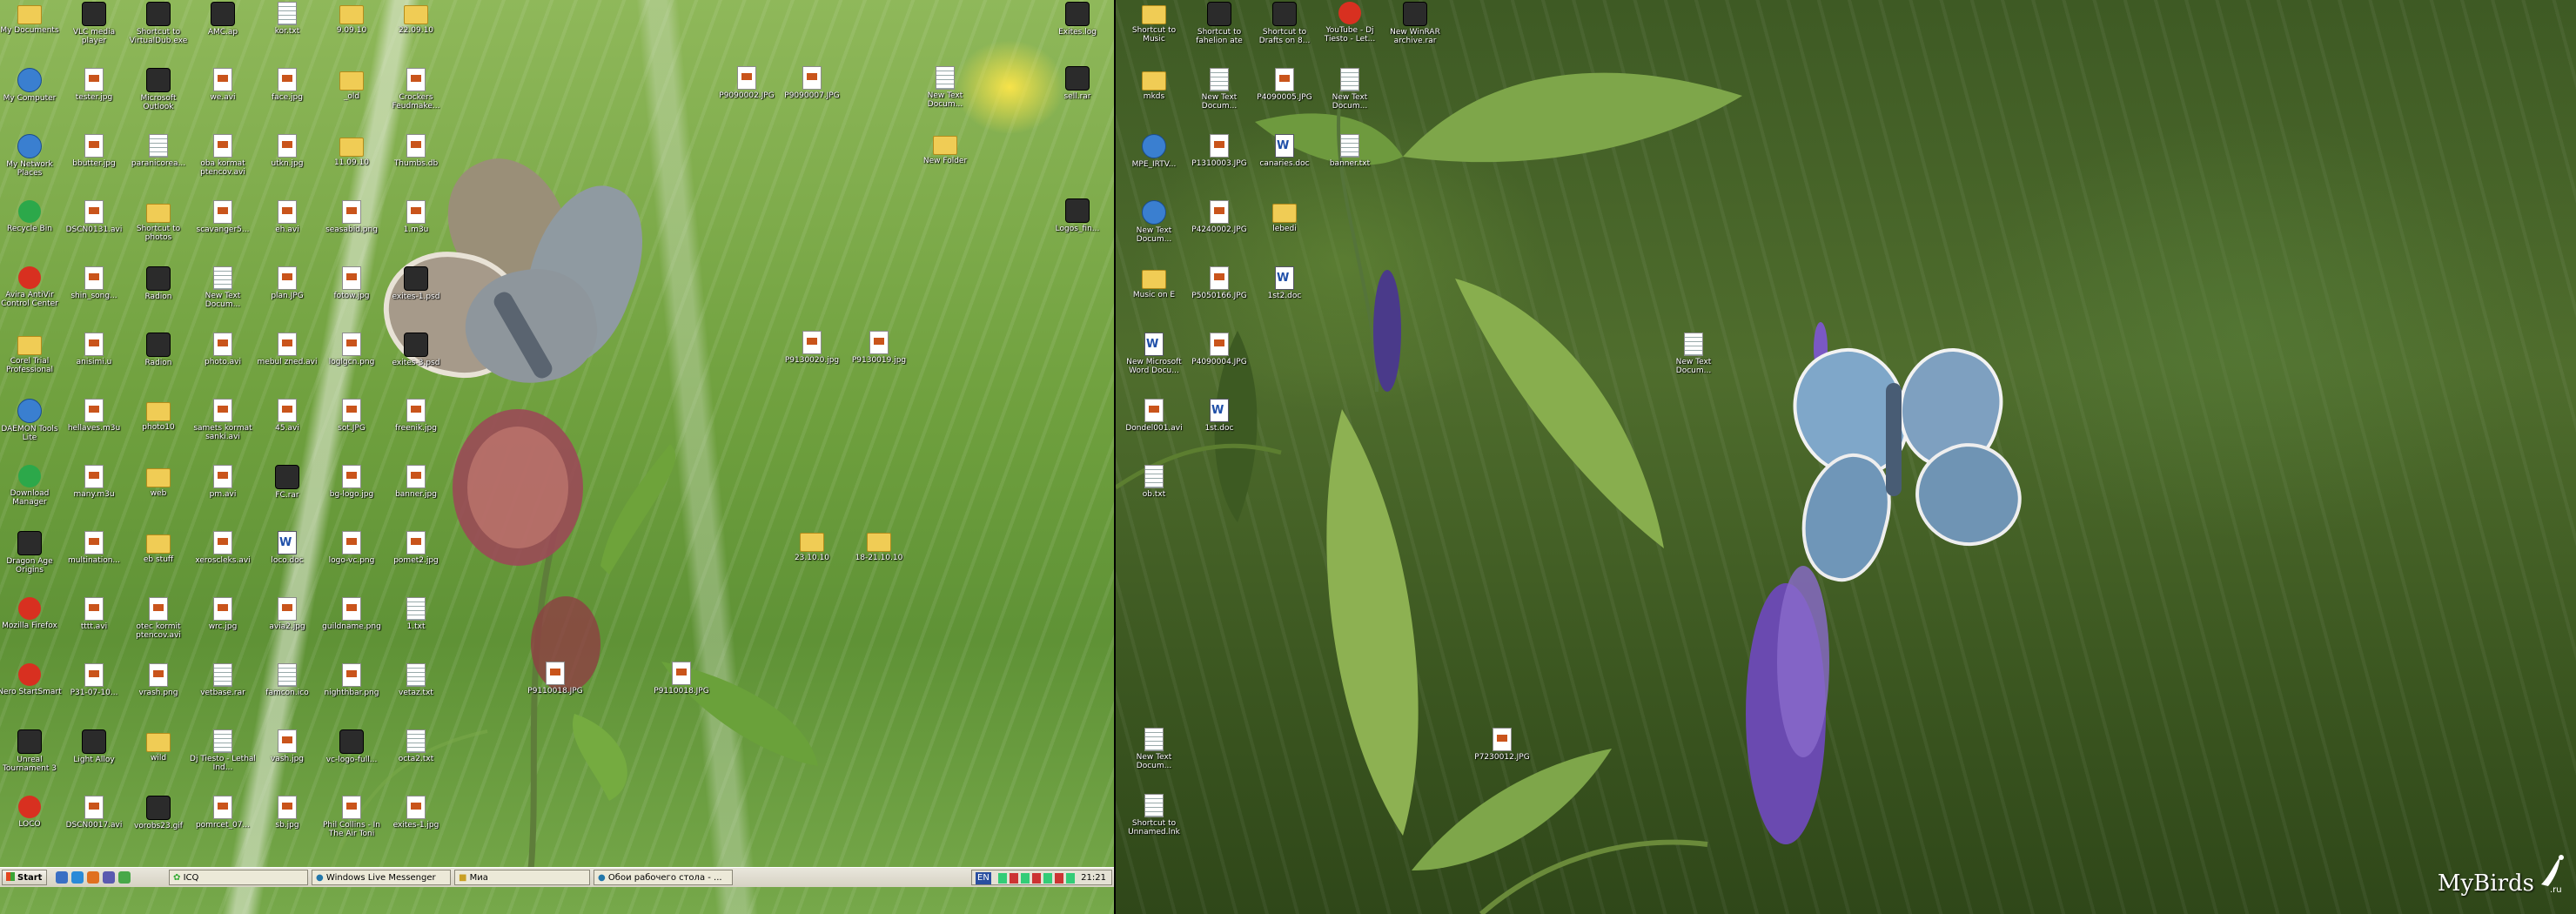  I want to click on desktop-icon: Exites.log, so click(1077, 19).